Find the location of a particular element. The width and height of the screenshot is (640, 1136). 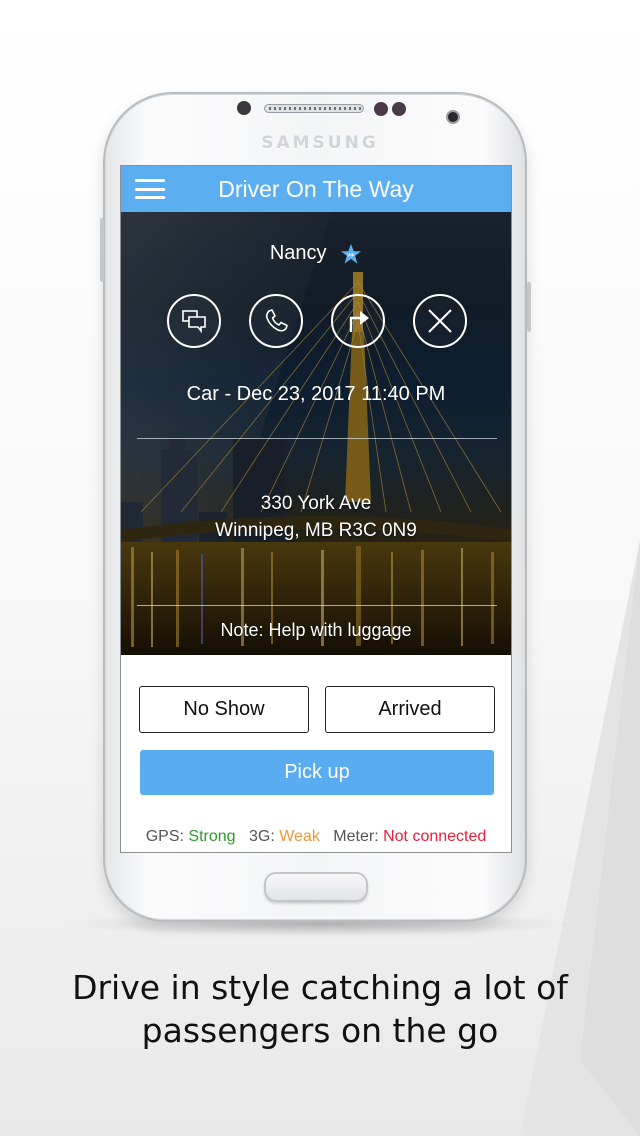

call-button is located at coordinates (276, 321).